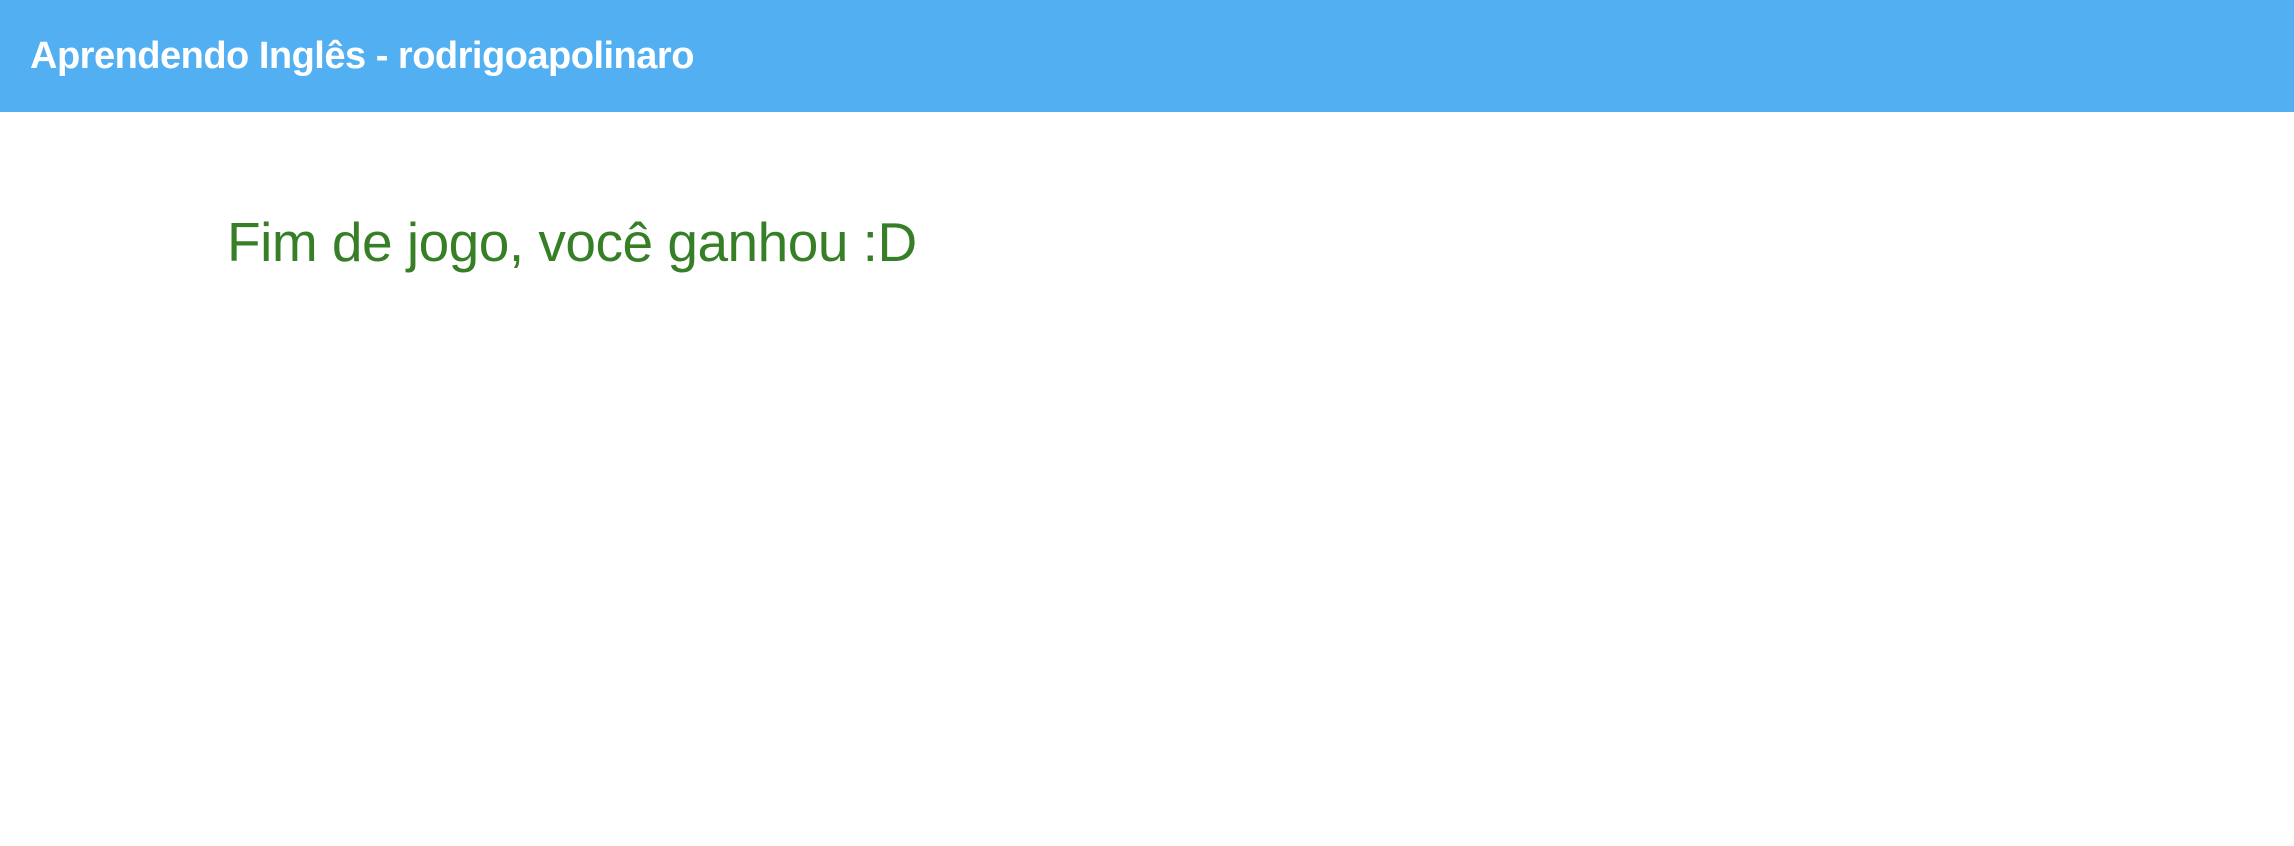 The height and width of the screenshot is (846, 2294). I want to click on app-title: Aprendendo Inglês - rodrigoapolinaro, so click(362, 56).